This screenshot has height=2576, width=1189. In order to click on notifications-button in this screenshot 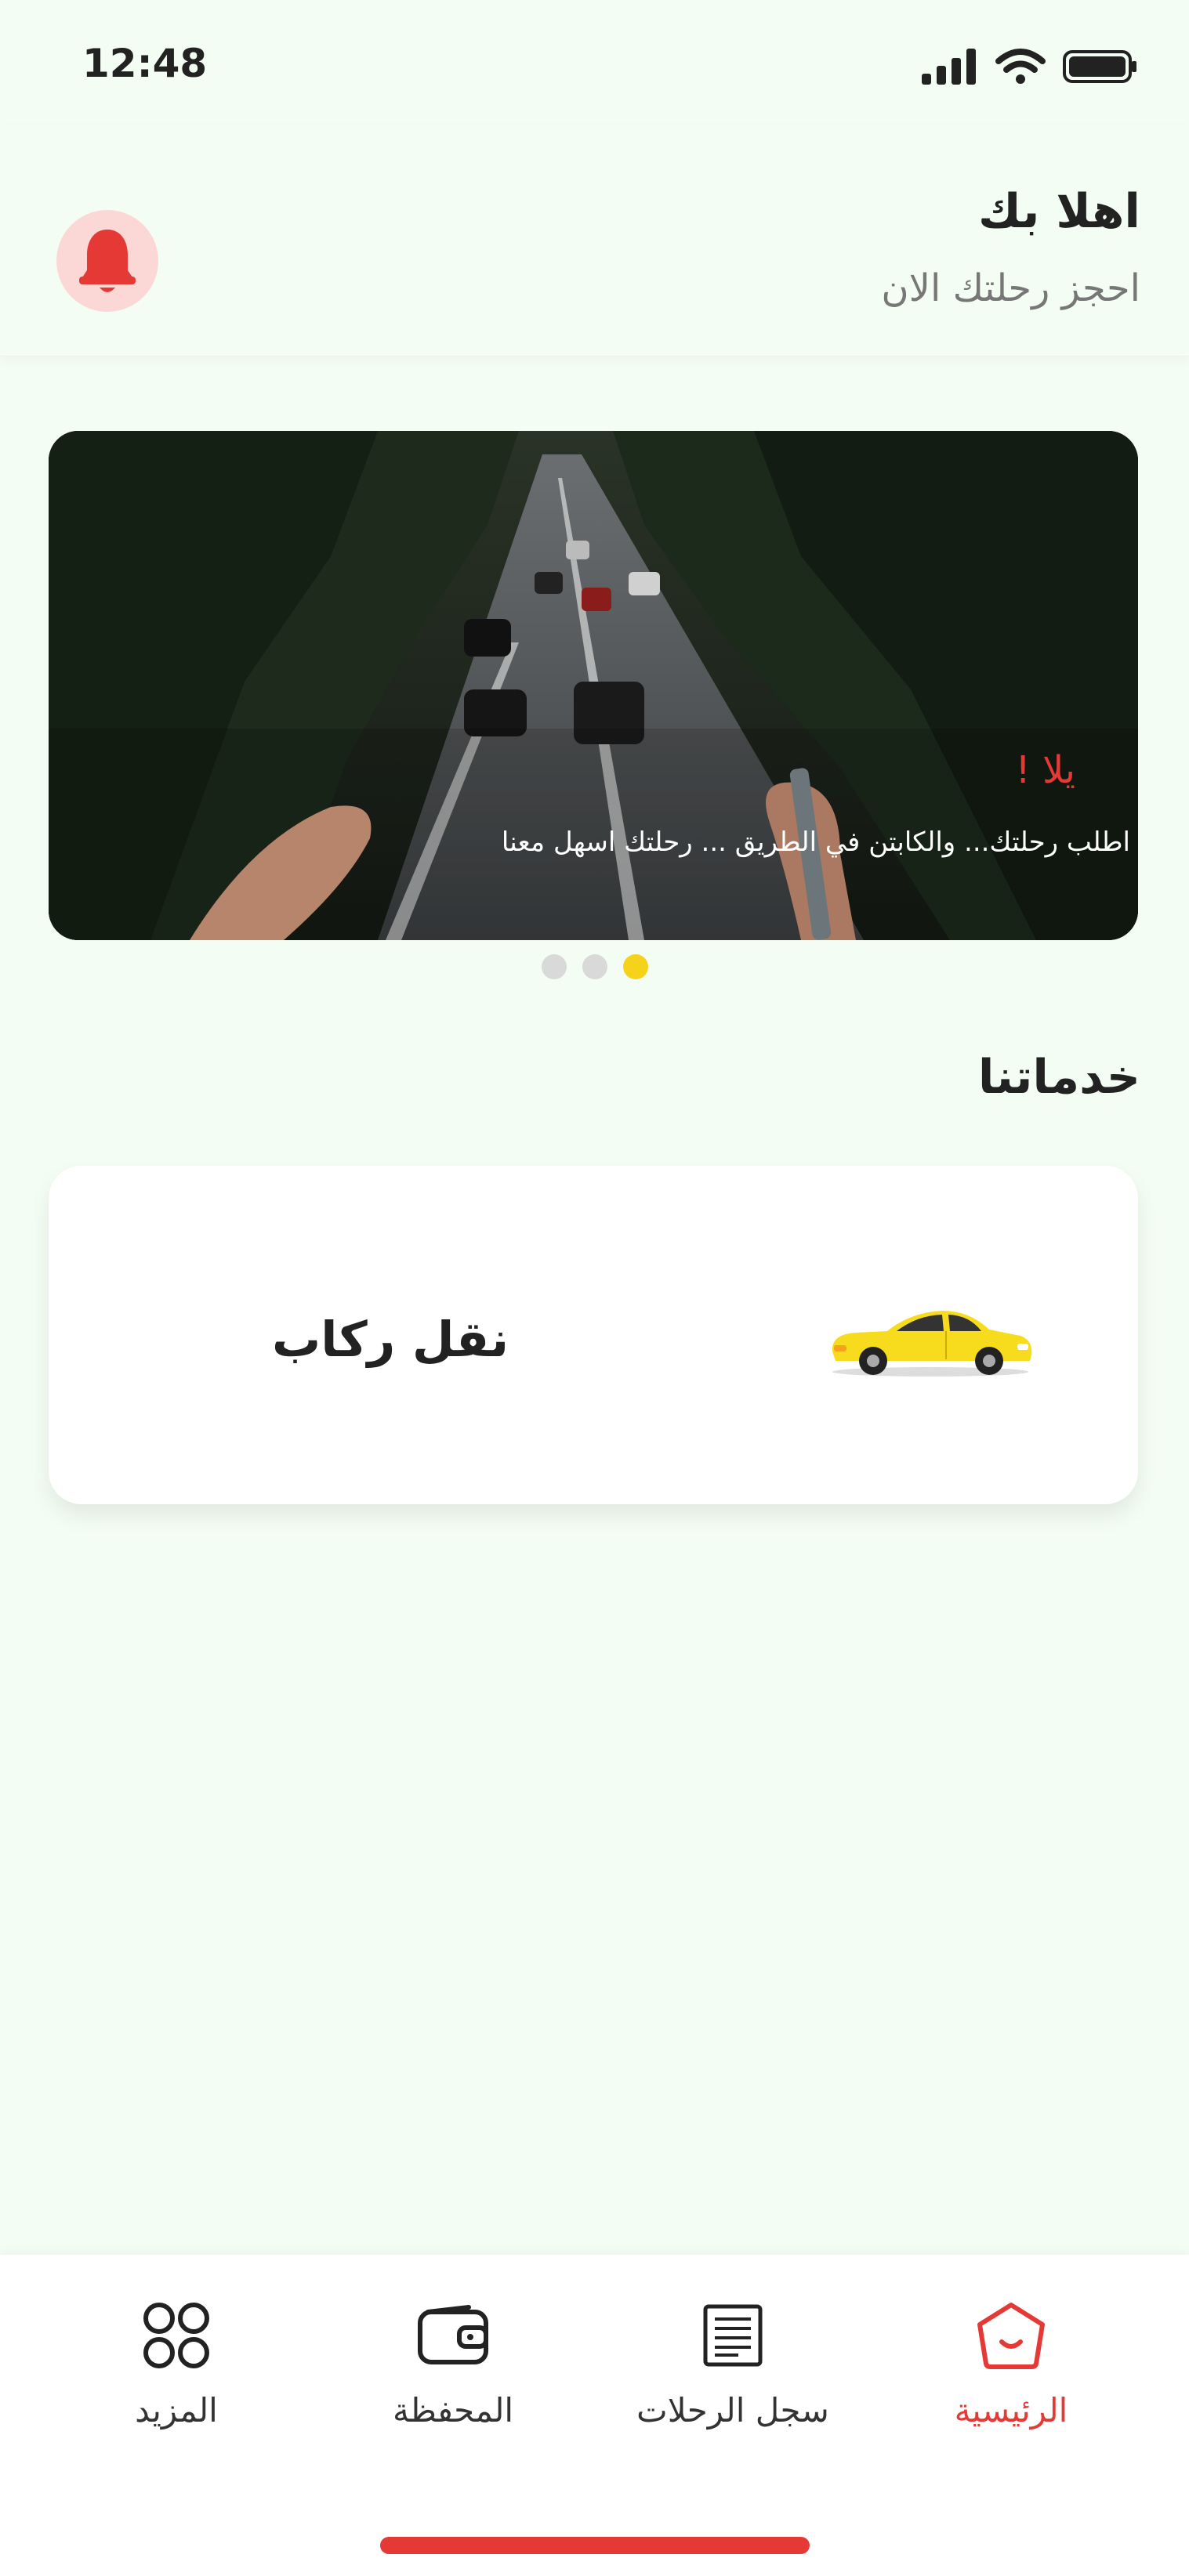, I will do `click(107, 261)`.